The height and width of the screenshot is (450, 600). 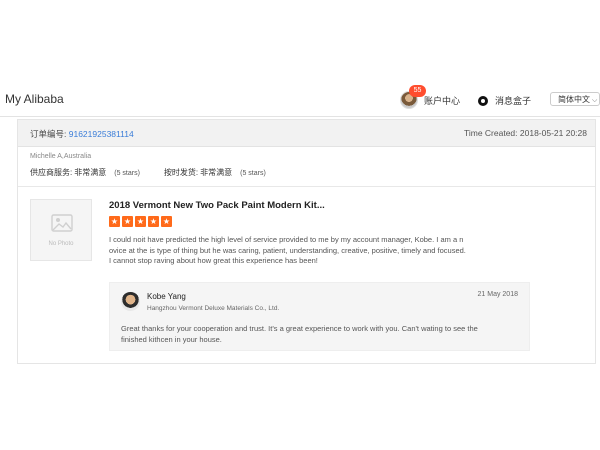 I want to click on shipping-value: 非常满意, so click(x=216, y=172).